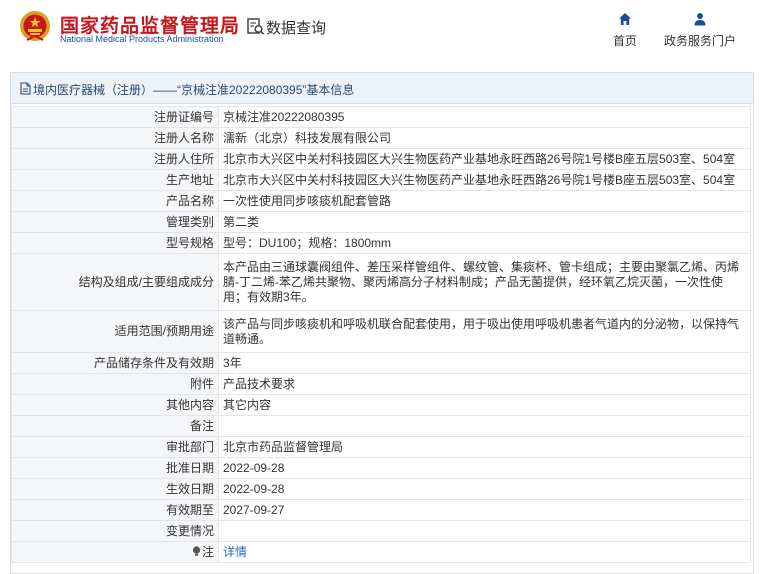 The width and height of the screenshot is (759, 574). Describe the element at coordinates (235, 552) in the screenshot. I see `details-link: 详情` at that location.